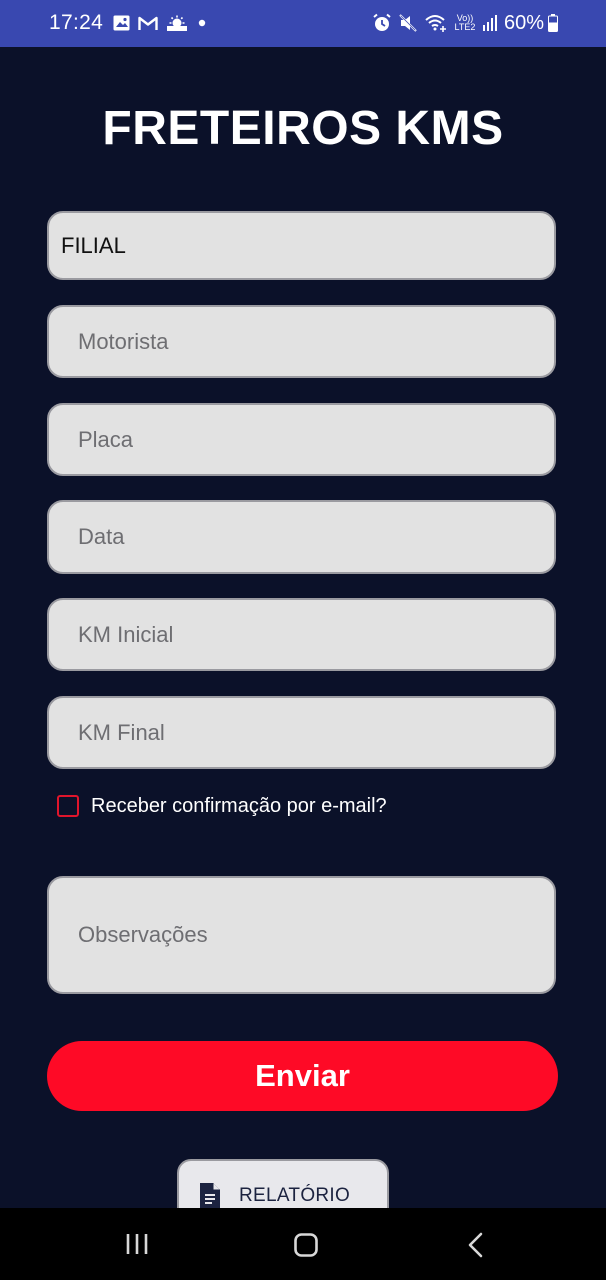 This screenshot has width=606, height=1280. I want to click on placa-placeholder: Placa, so click(106, 439).